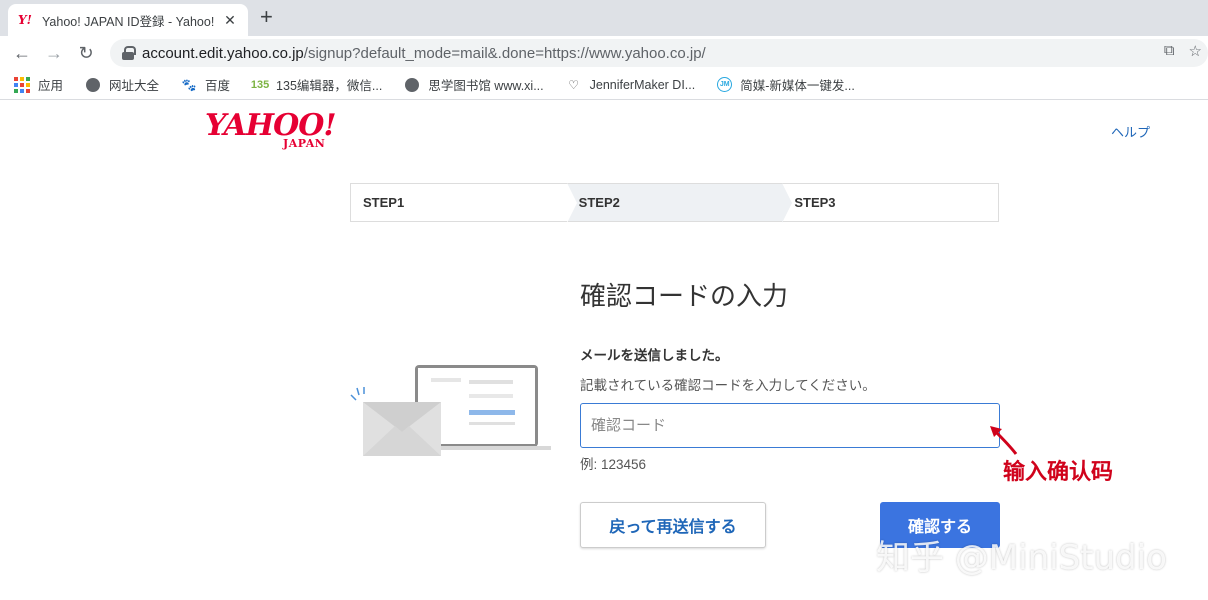 The image size is (1208, 600). Describe the element at coordinates (271, 125) in the screenshot. I see `logo-main-text: YAHOO!` at that location.